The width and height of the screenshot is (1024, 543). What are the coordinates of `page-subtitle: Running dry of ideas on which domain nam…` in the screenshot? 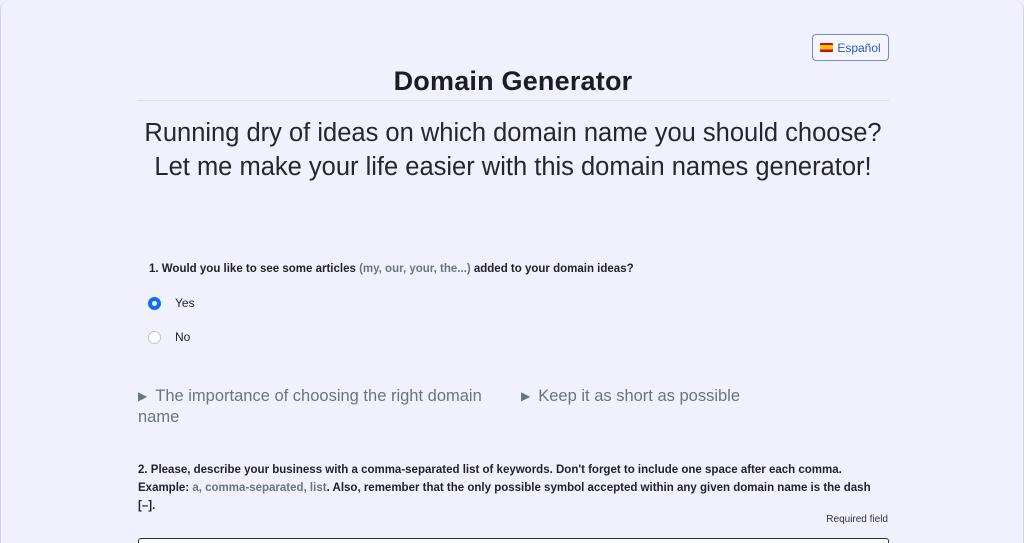 It's located at (513, 150).